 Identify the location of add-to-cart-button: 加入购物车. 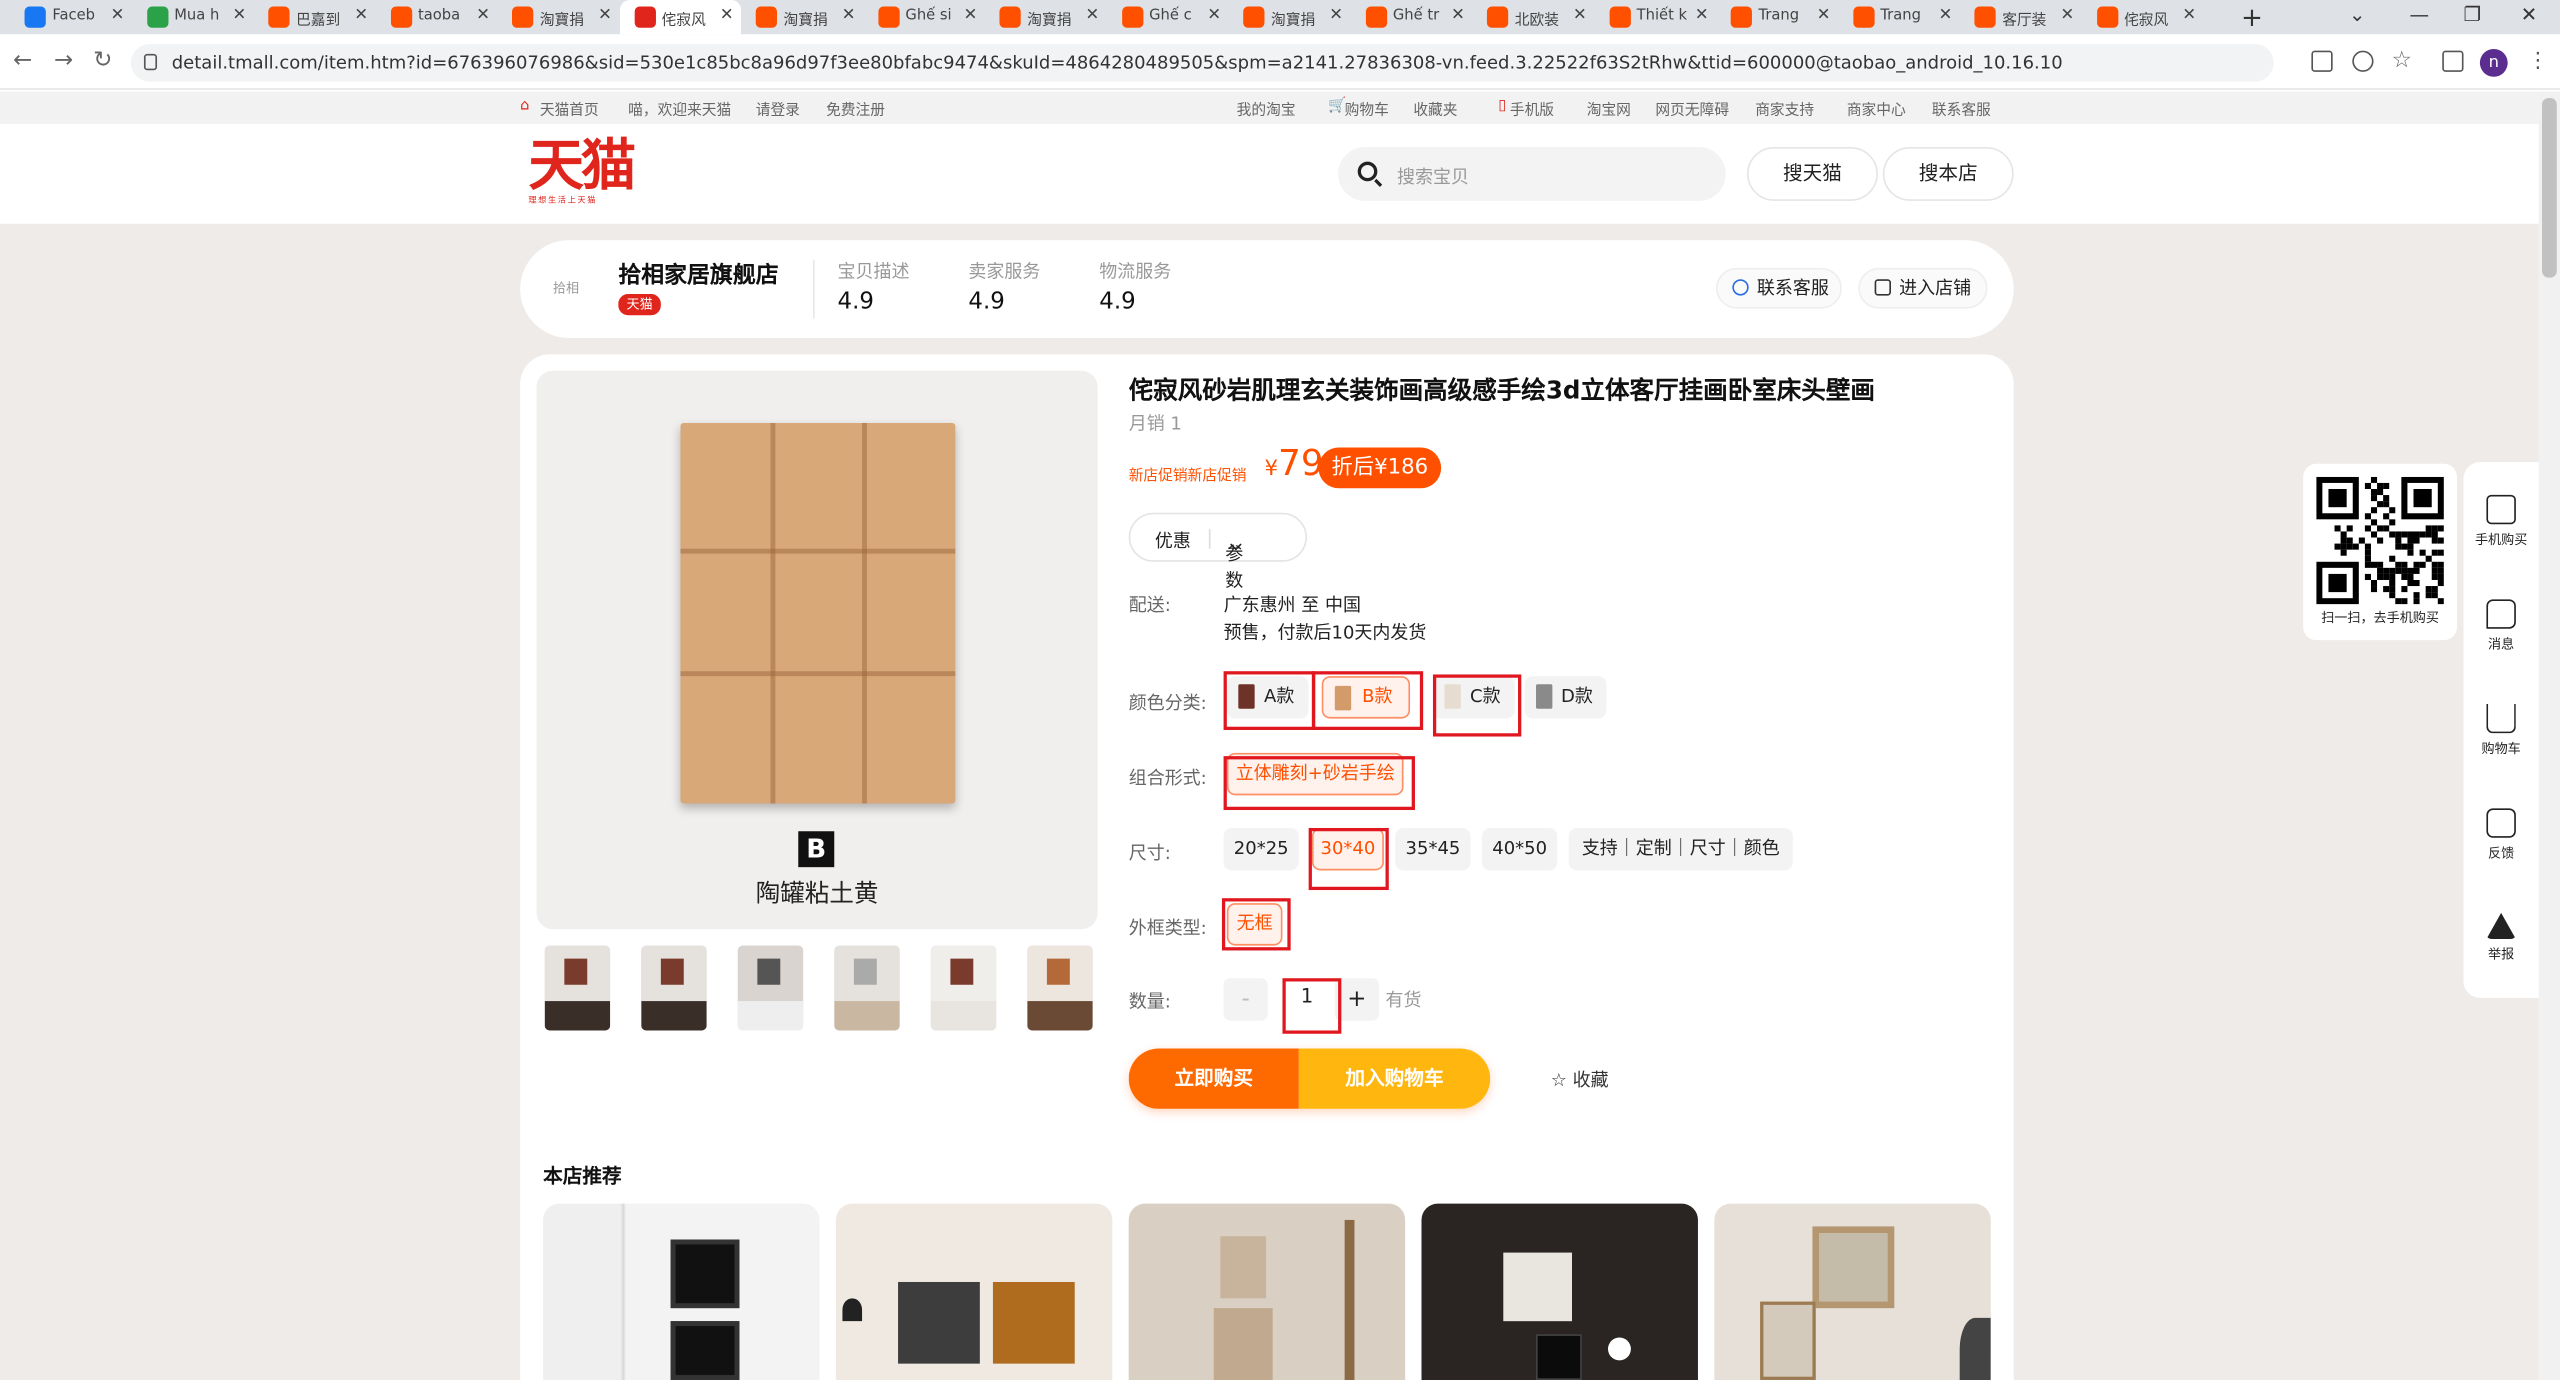
(1394, 1078).